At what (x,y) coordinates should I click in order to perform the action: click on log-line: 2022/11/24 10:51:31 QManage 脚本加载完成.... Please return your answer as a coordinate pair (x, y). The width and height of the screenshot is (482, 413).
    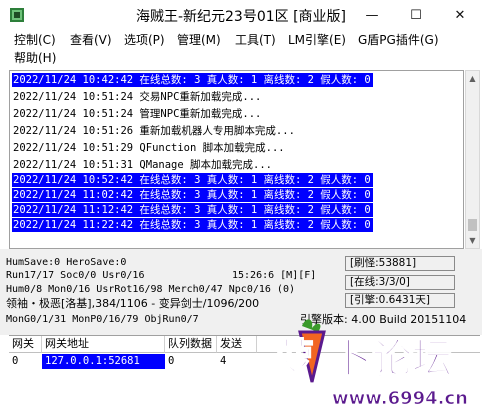
    Looking at the image, I should click on (143, 165).